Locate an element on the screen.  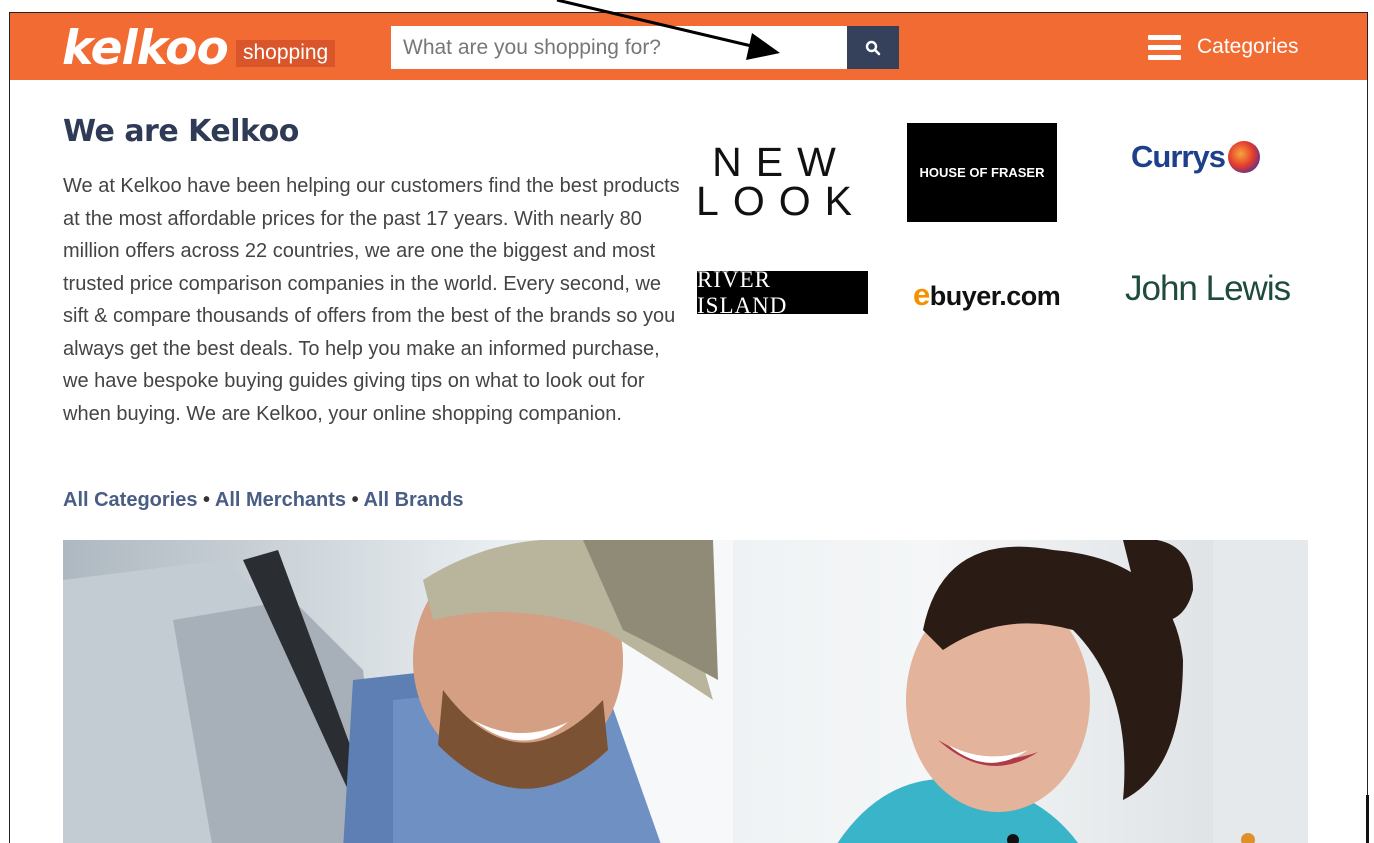
categories-menu-button: Categories is located at coordinates (1223, 47).